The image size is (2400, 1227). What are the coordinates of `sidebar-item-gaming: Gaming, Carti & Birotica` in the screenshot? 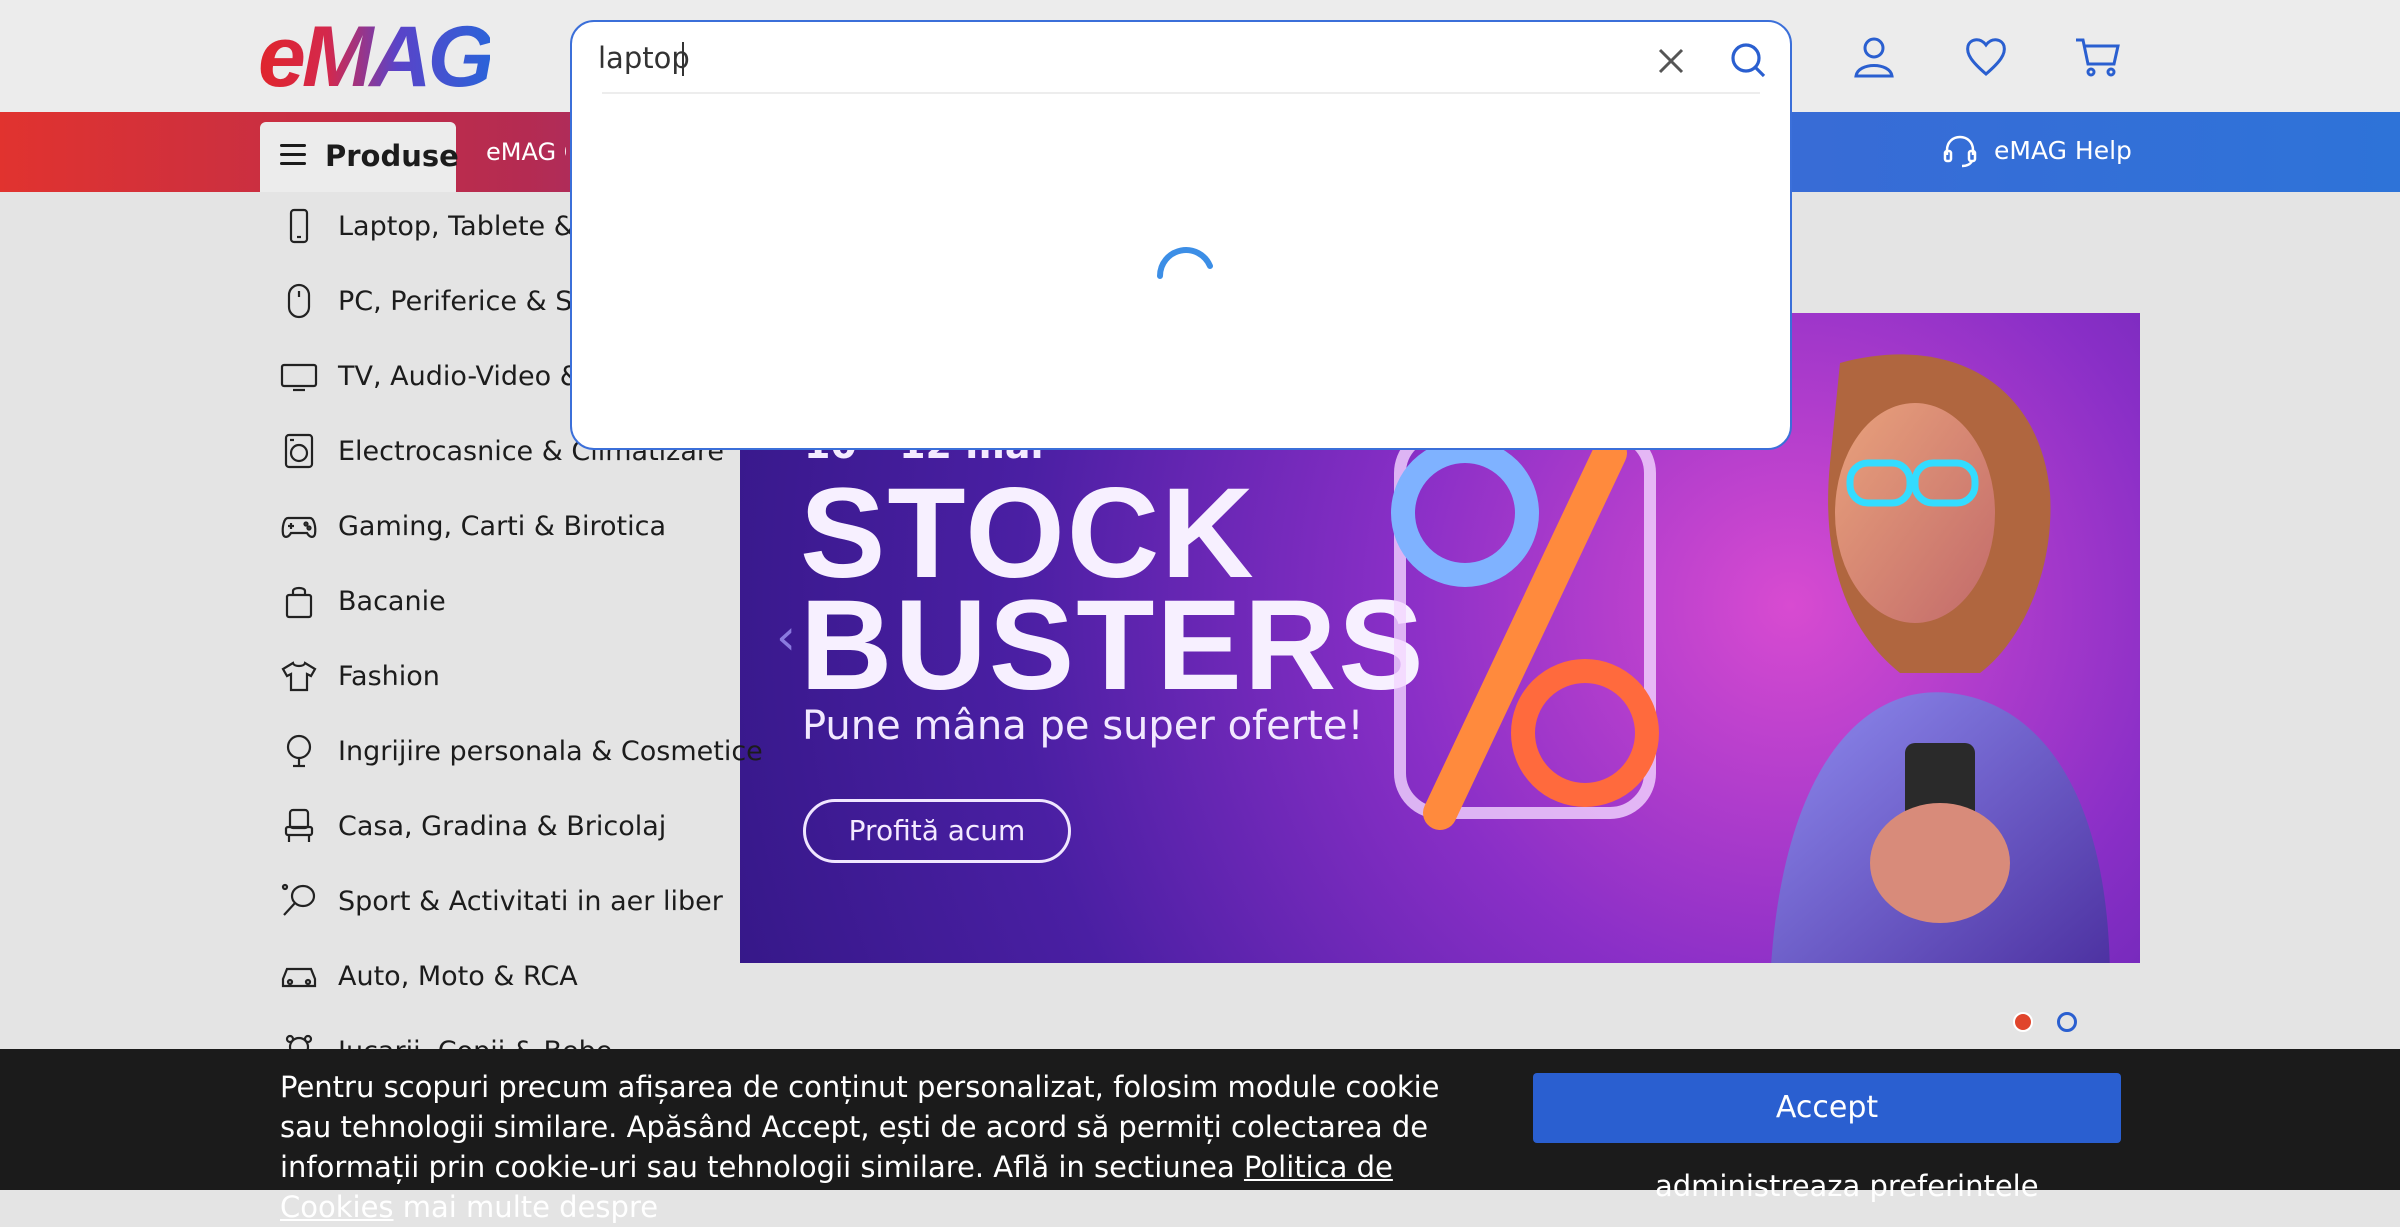 It's located at (473, 526).